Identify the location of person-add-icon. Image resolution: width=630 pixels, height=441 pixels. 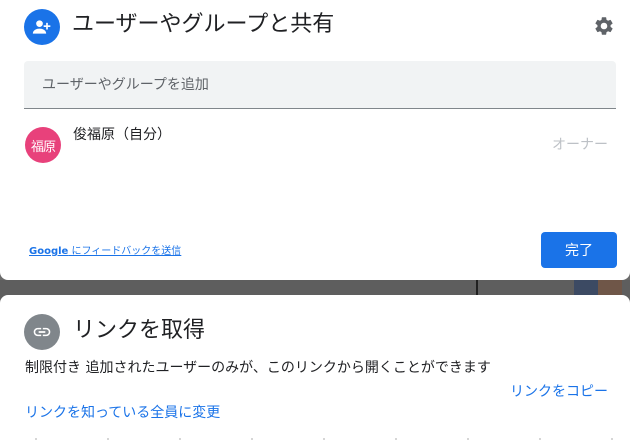
(42, 27).